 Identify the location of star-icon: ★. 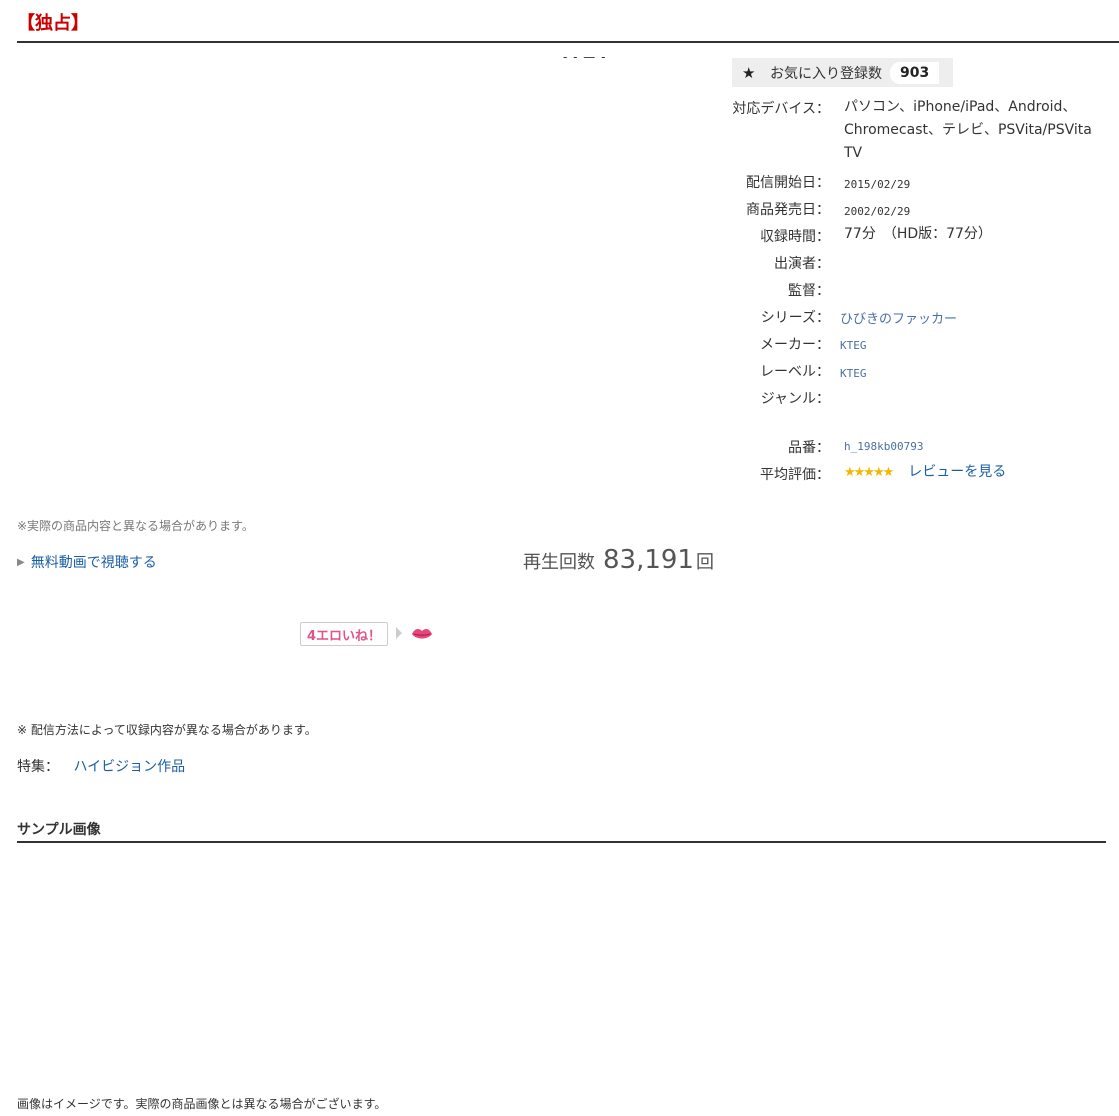
(749, 72).